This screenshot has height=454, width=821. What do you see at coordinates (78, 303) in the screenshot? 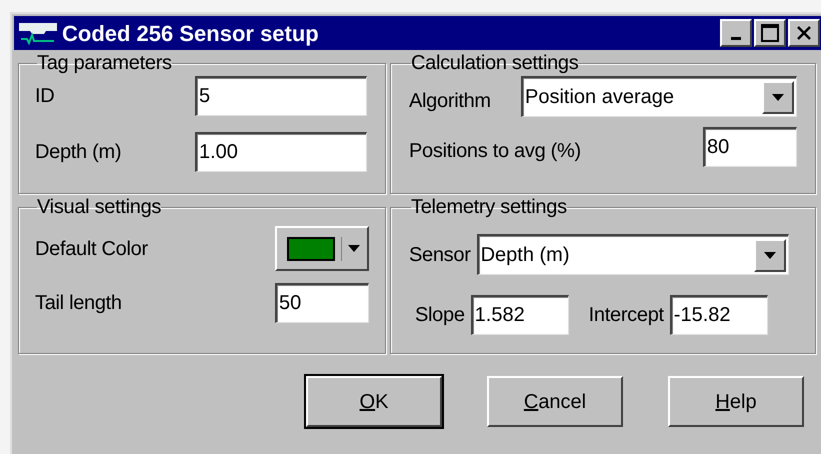
I see `field-label: Tail length` at bounding box center [78, 303].